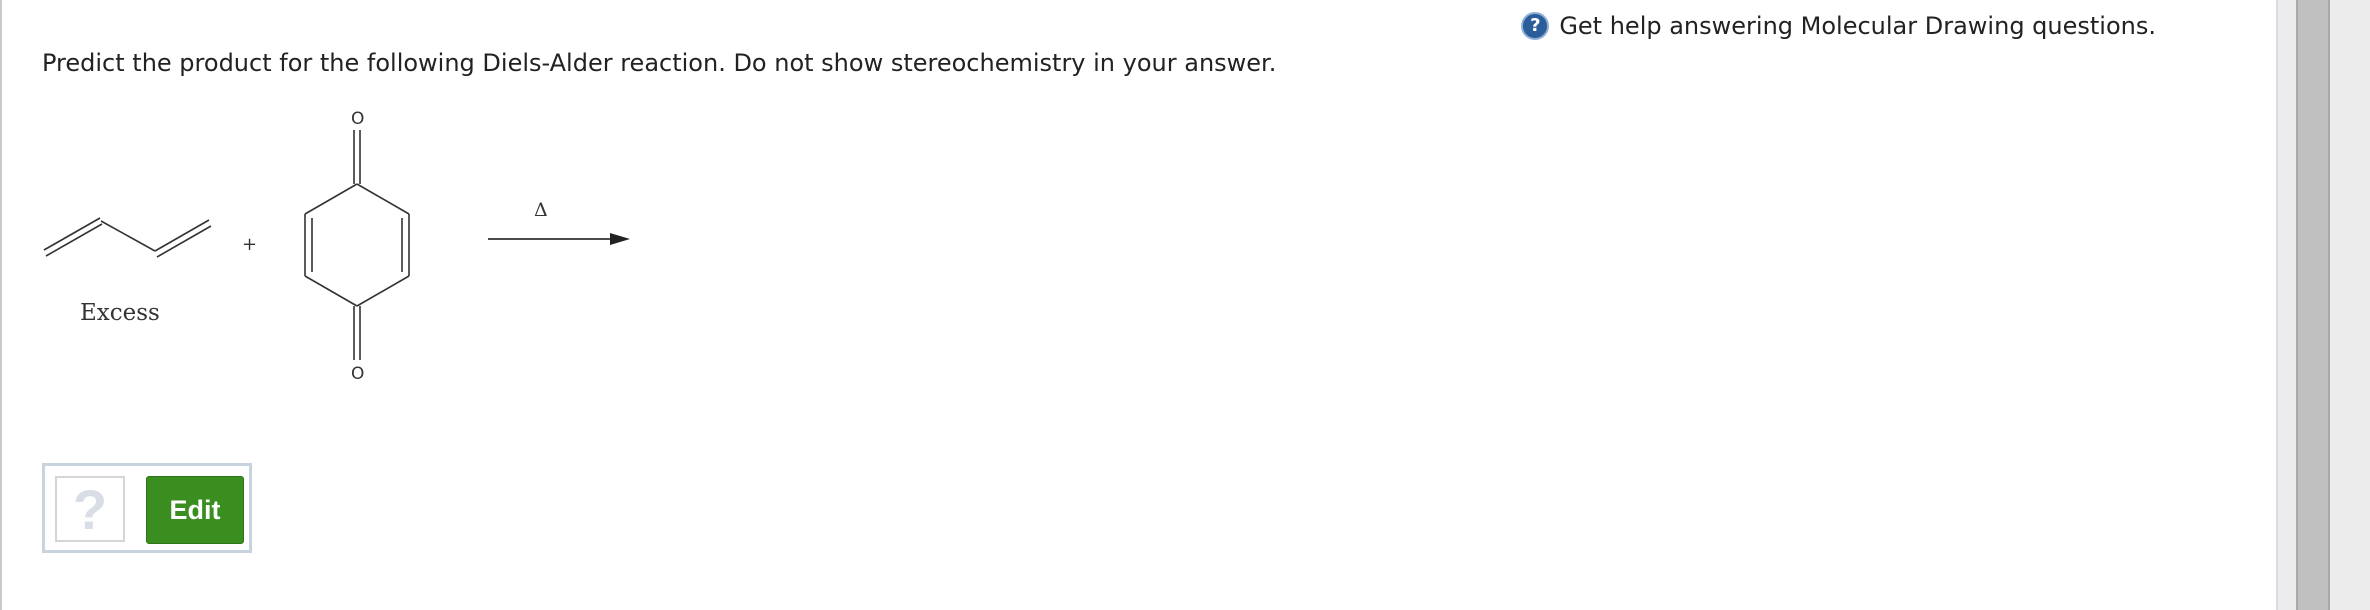  Describe the element at coordinates (357, 245) in the screenshot. I see `benzoquinone-structure` at that location.